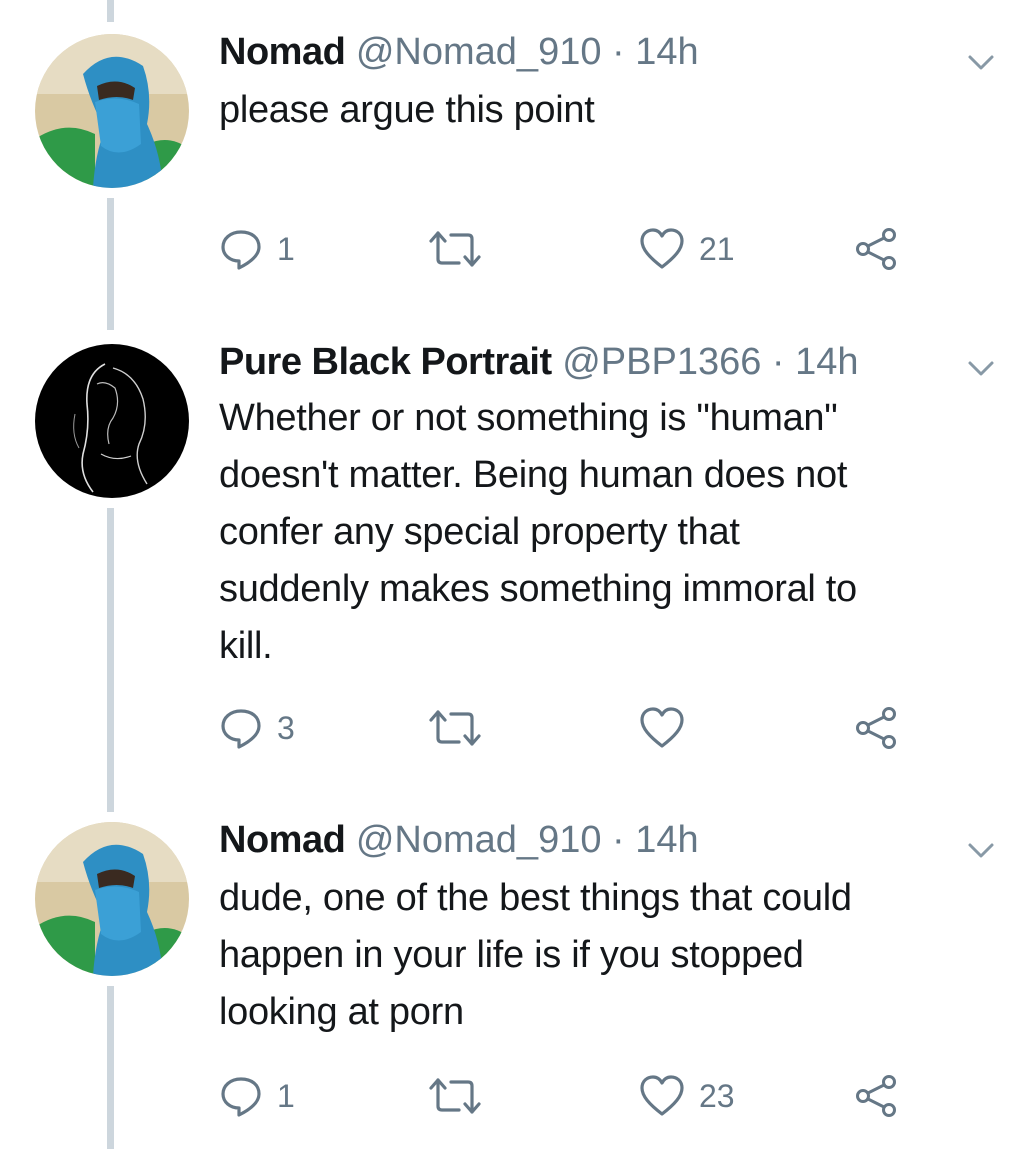 The image size is (1031, 1149). I want to click on like-button: 21, so click(687, 249).